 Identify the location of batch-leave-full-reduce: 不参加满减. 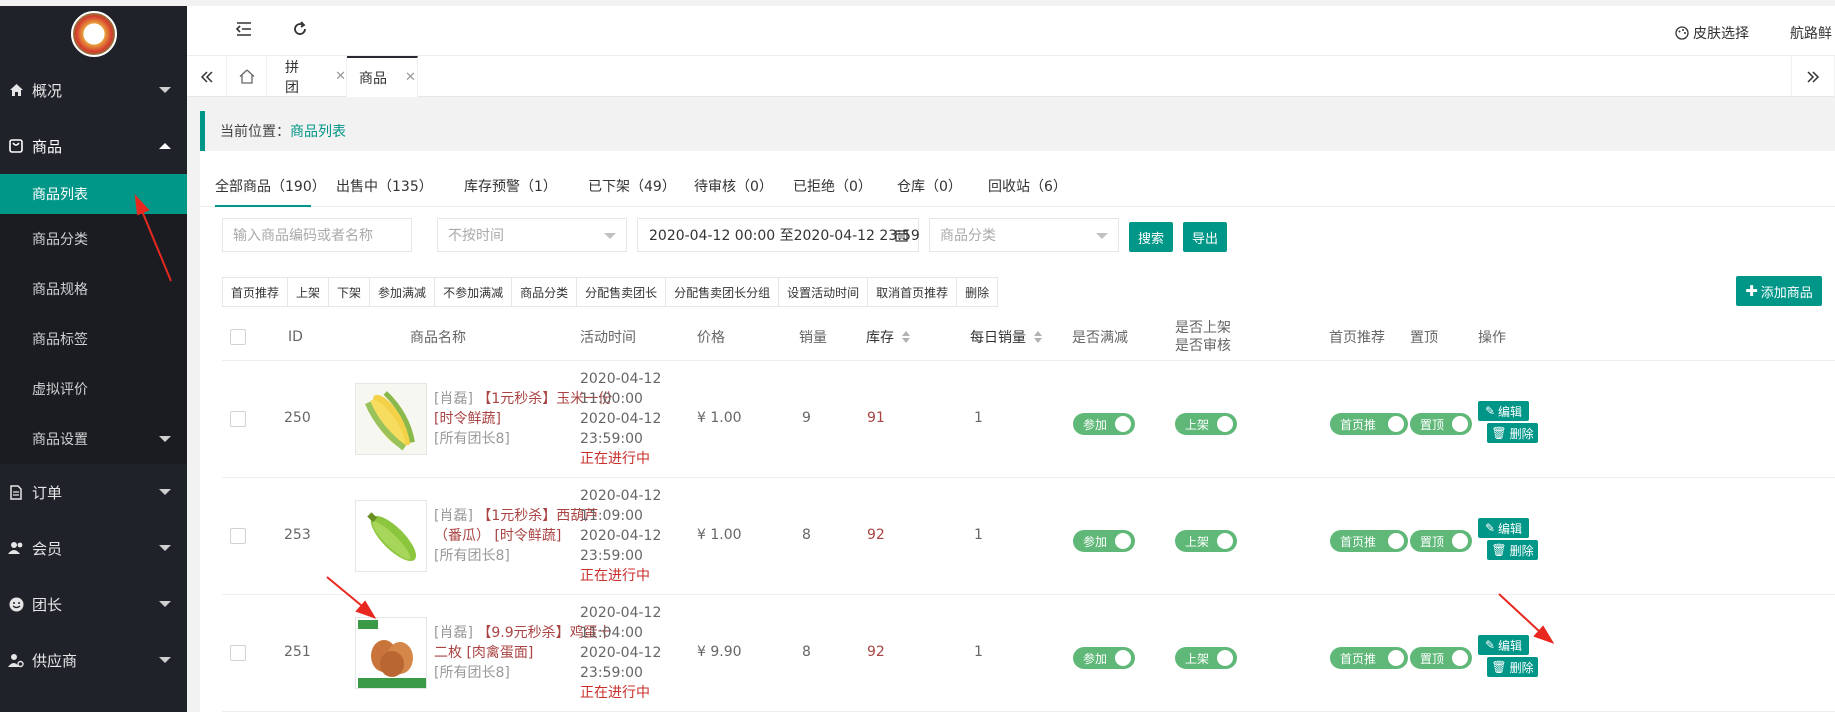
(474, 292).